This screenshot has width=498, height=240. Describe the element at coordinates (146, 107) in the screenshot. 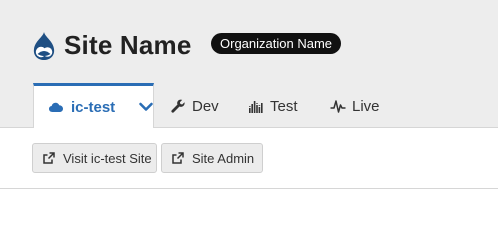

I see `chevron-down-icon` at that location.